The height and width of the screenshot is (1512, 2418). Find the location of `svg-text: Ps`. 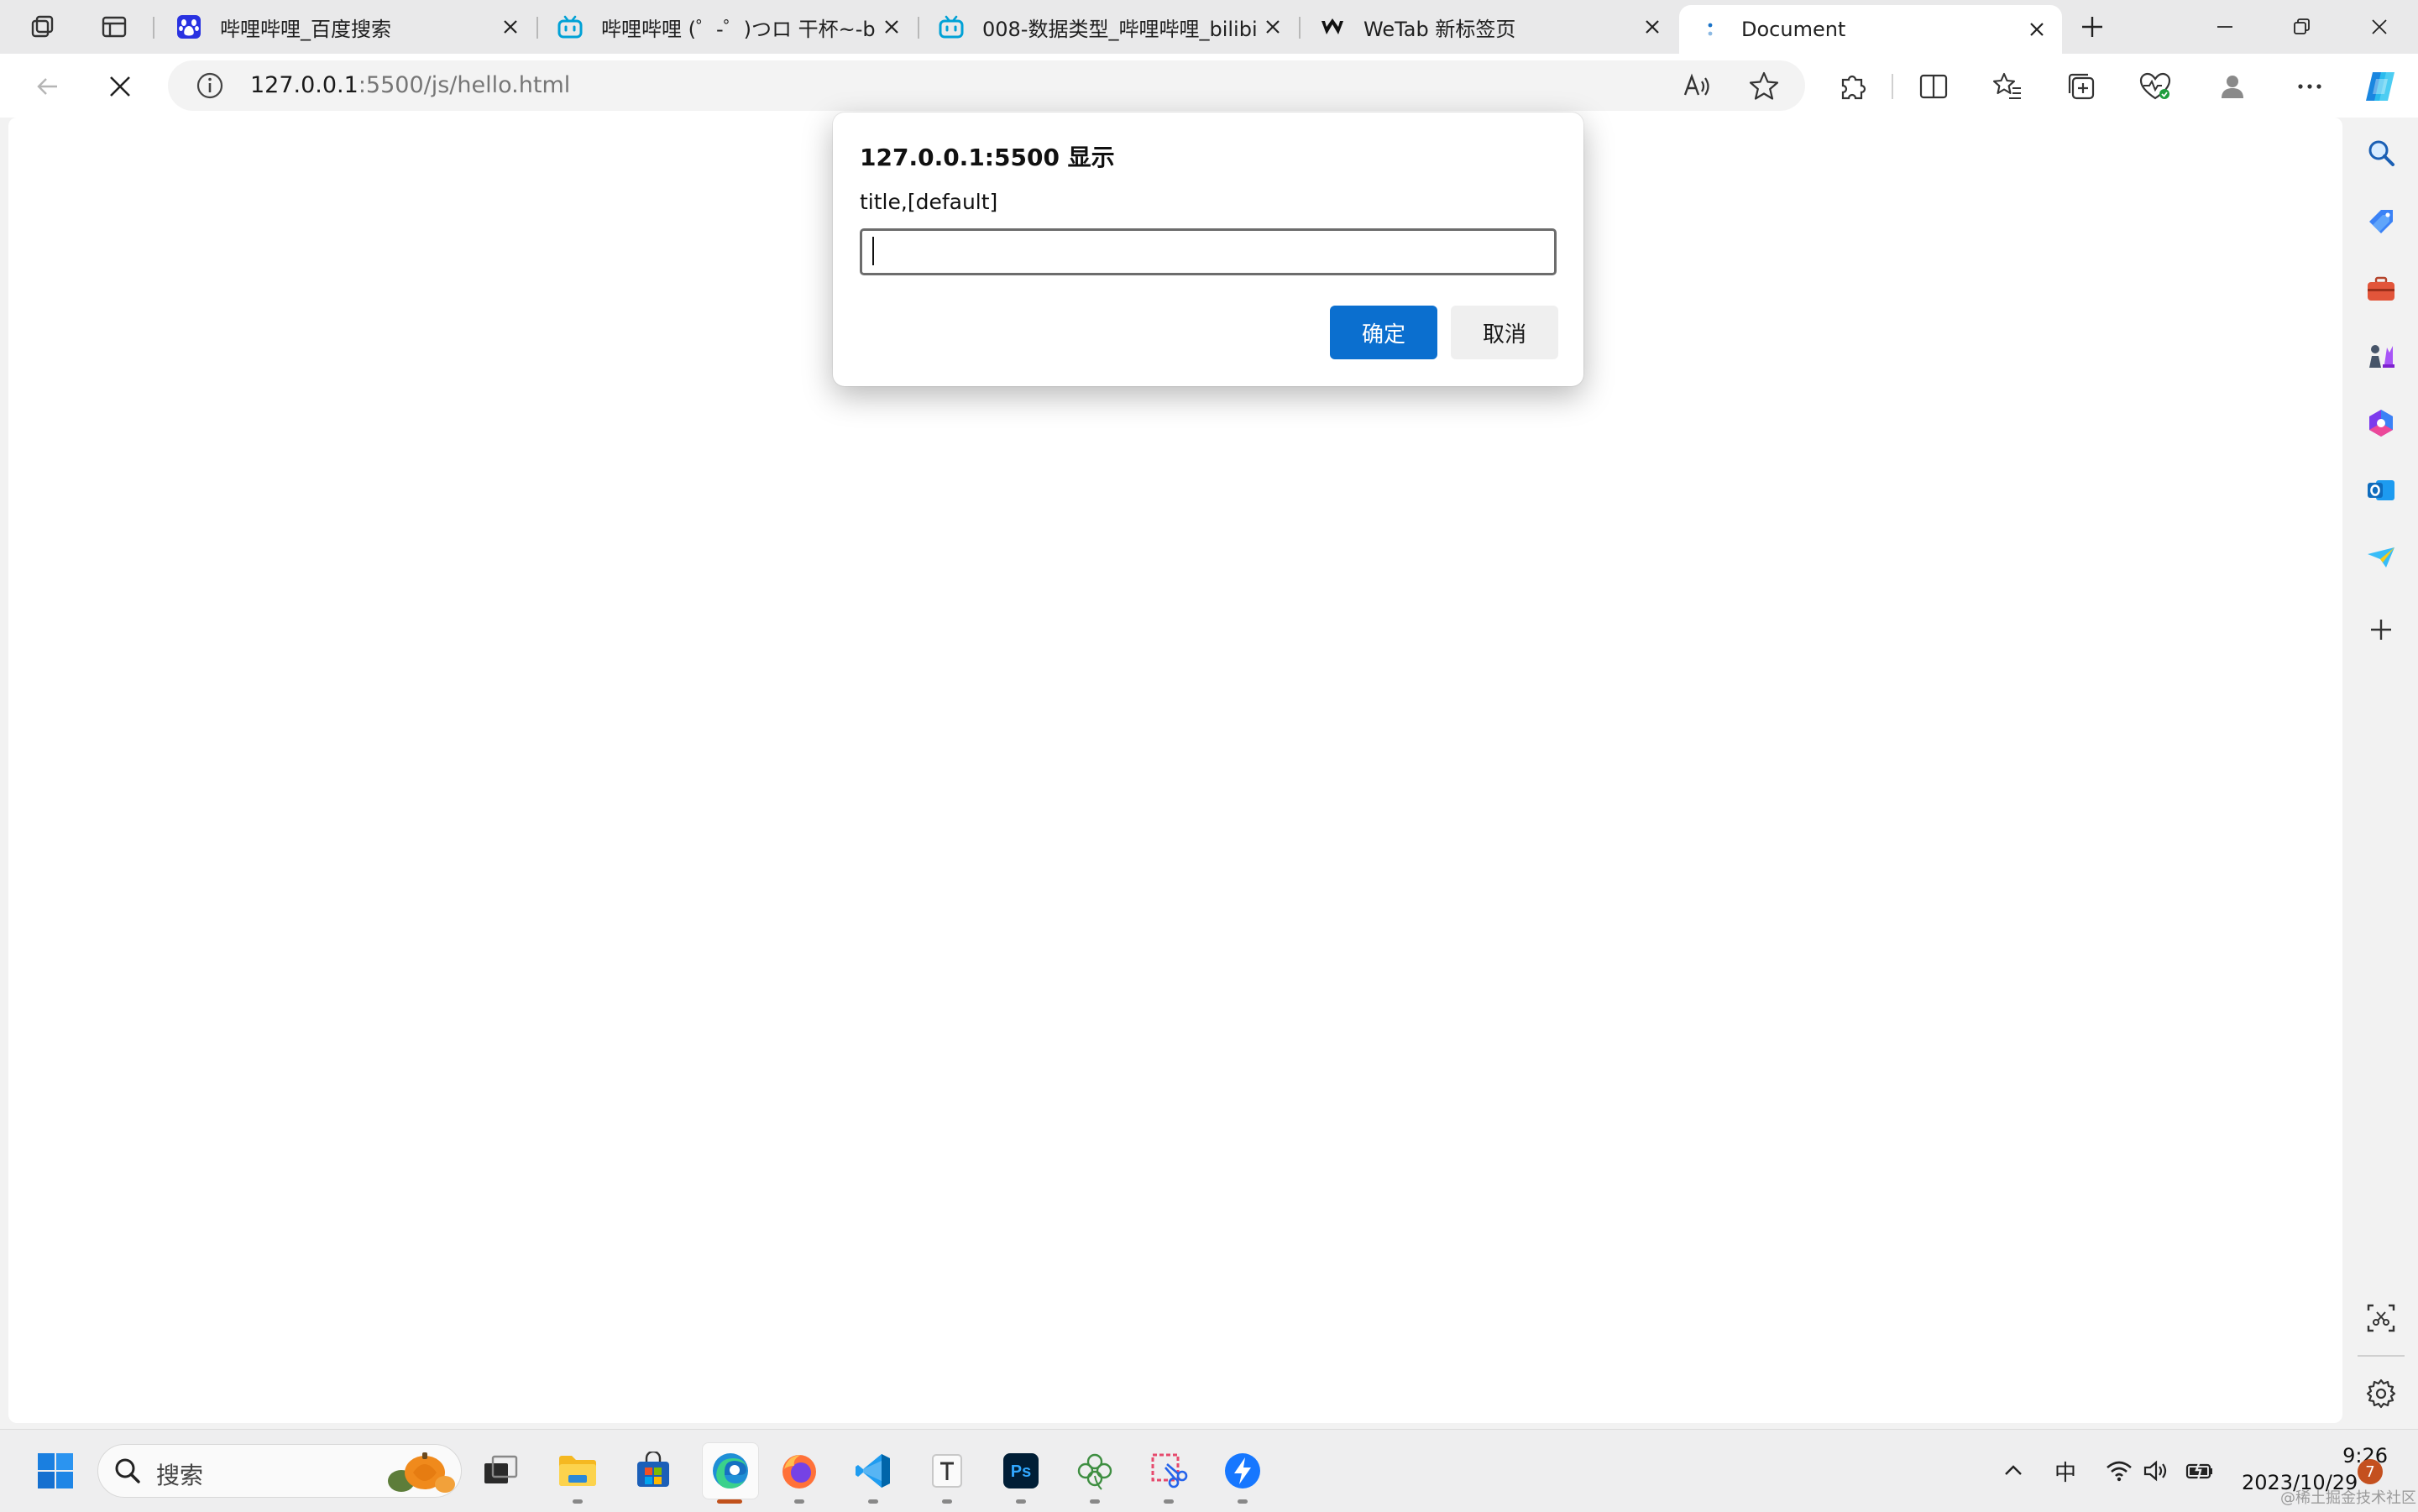

svg-text: Ps is located at coordinates (1021, 1471).